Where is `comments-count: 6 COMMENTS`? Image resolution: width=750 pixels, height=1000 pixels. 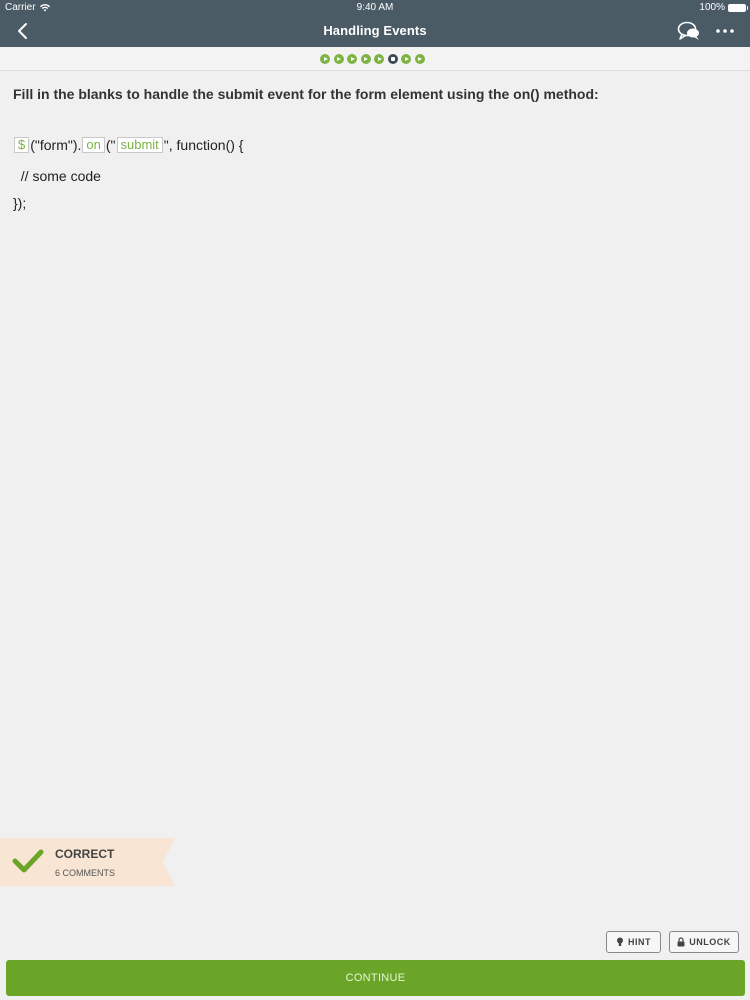
comments-count: 6 COMMENTS is located at coordinates (85, 873).